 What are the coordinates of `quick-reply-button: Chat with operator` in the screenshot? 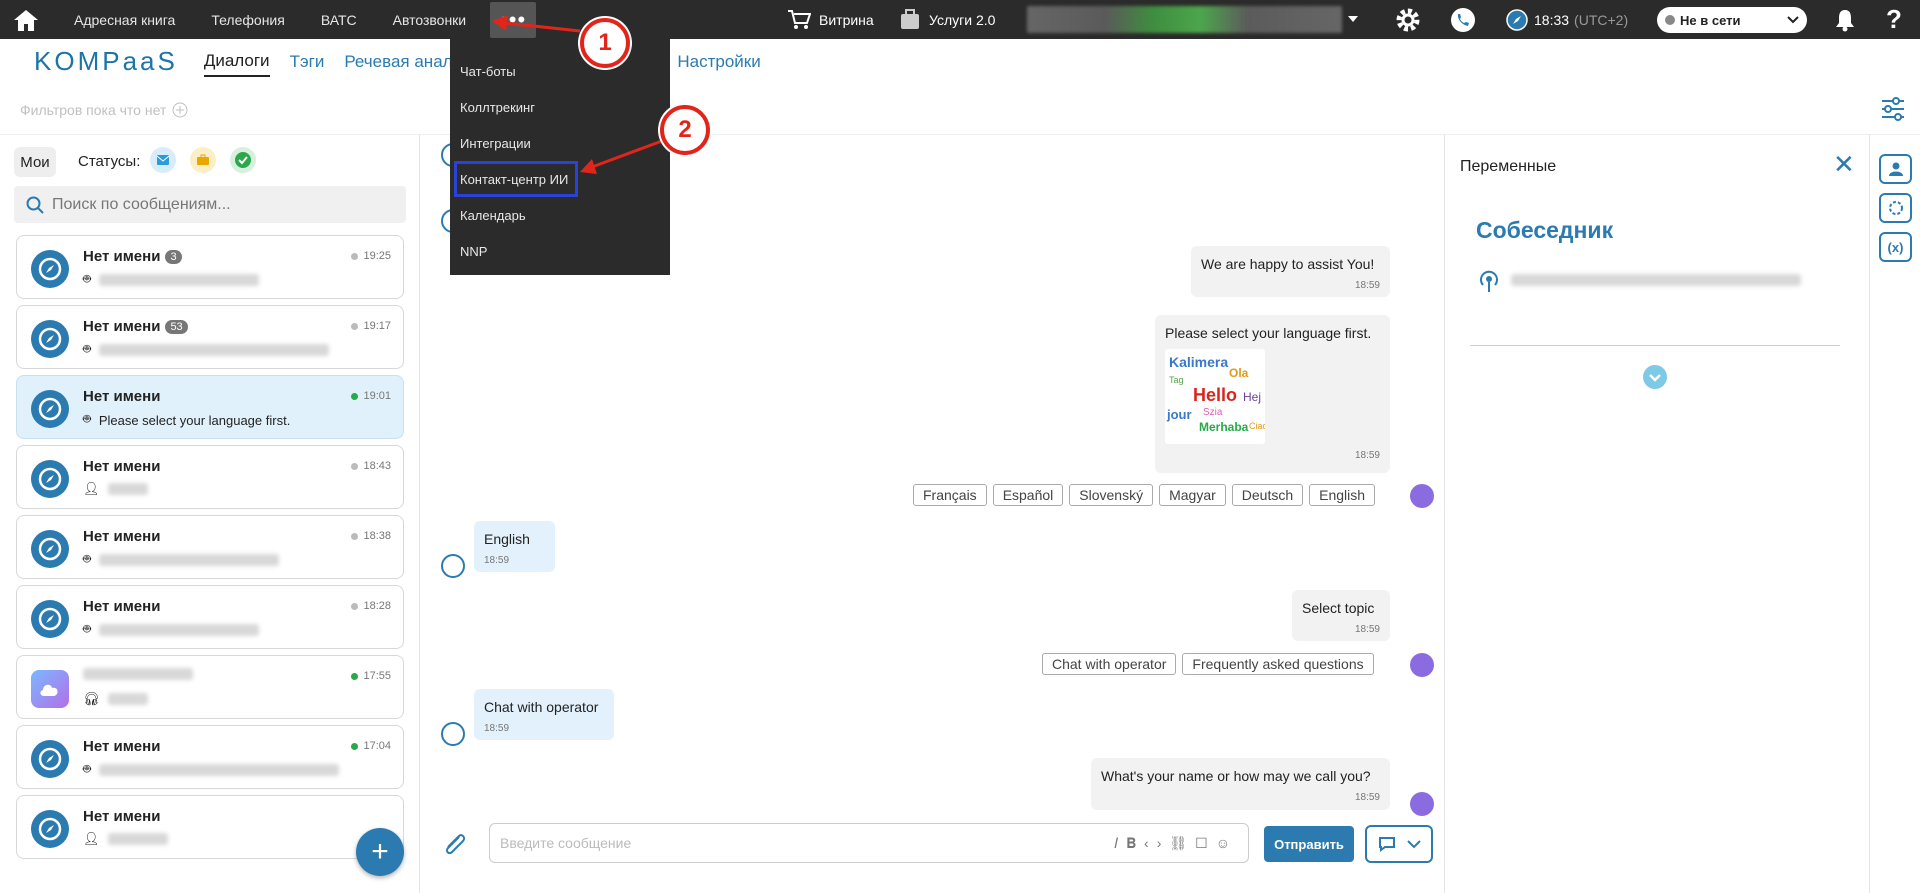 It's located at (1109, 664).